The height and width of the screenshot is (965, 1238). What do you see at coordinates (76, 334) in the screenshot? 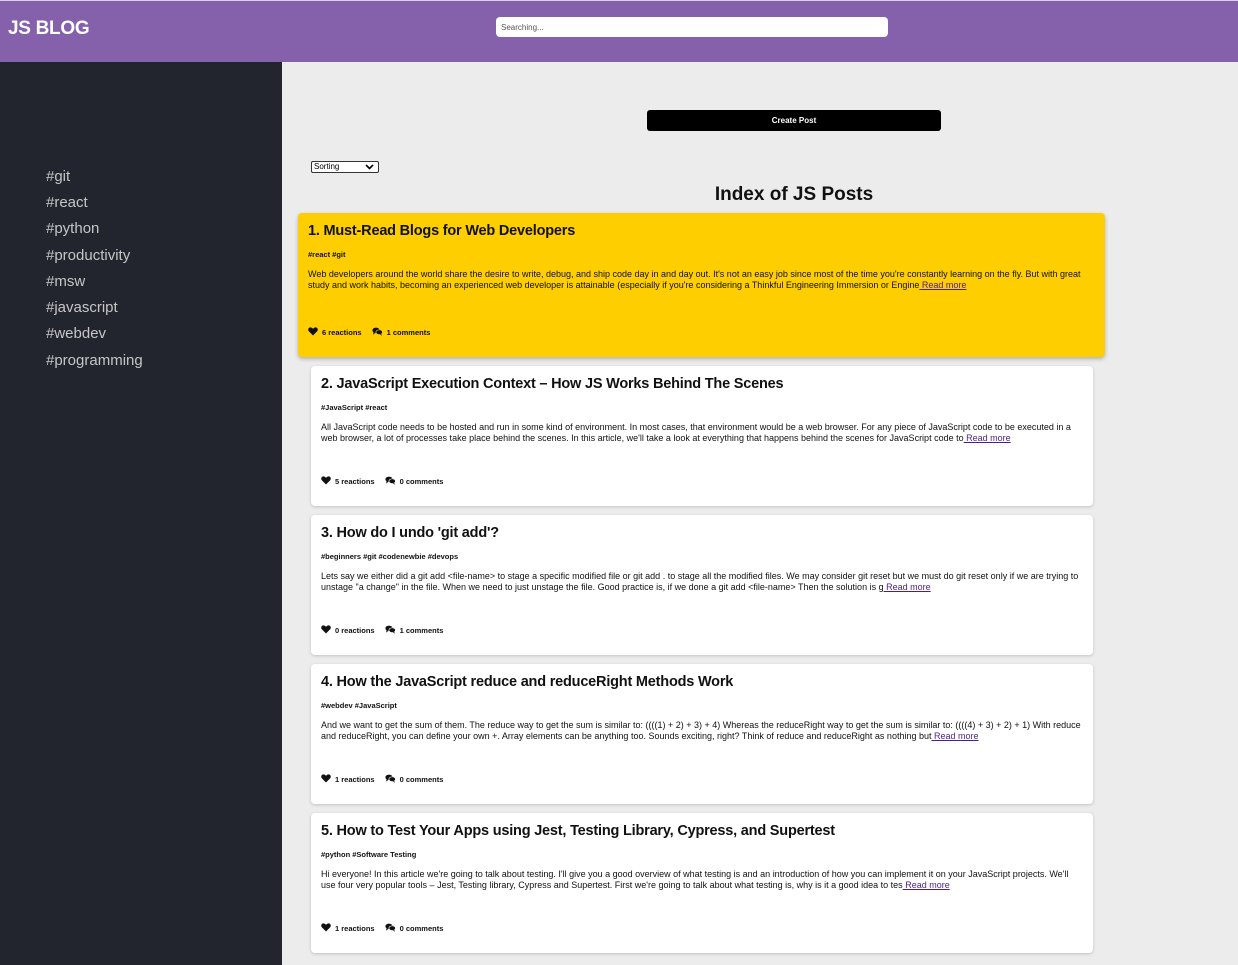
I see `sidebar-tag-webdev: #webdev` at bounding box center [76, 334].